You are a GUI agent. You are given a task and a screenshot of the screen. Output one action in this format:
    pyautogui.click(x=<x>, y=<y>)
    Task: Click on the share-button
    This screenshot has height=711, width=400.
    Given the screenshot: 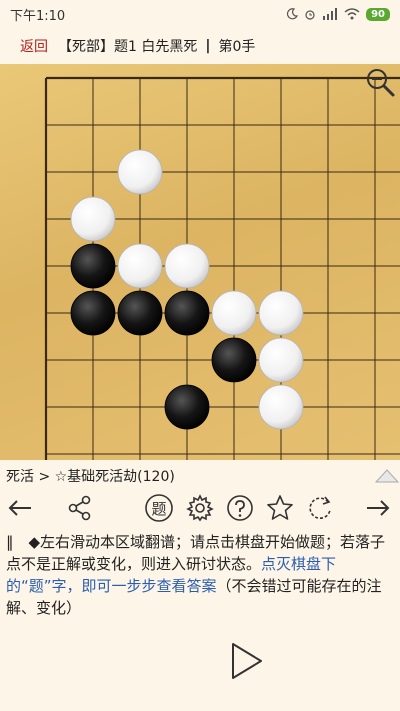 What is the action you would take?
    pyautogui.click(x=80, y=508)
    